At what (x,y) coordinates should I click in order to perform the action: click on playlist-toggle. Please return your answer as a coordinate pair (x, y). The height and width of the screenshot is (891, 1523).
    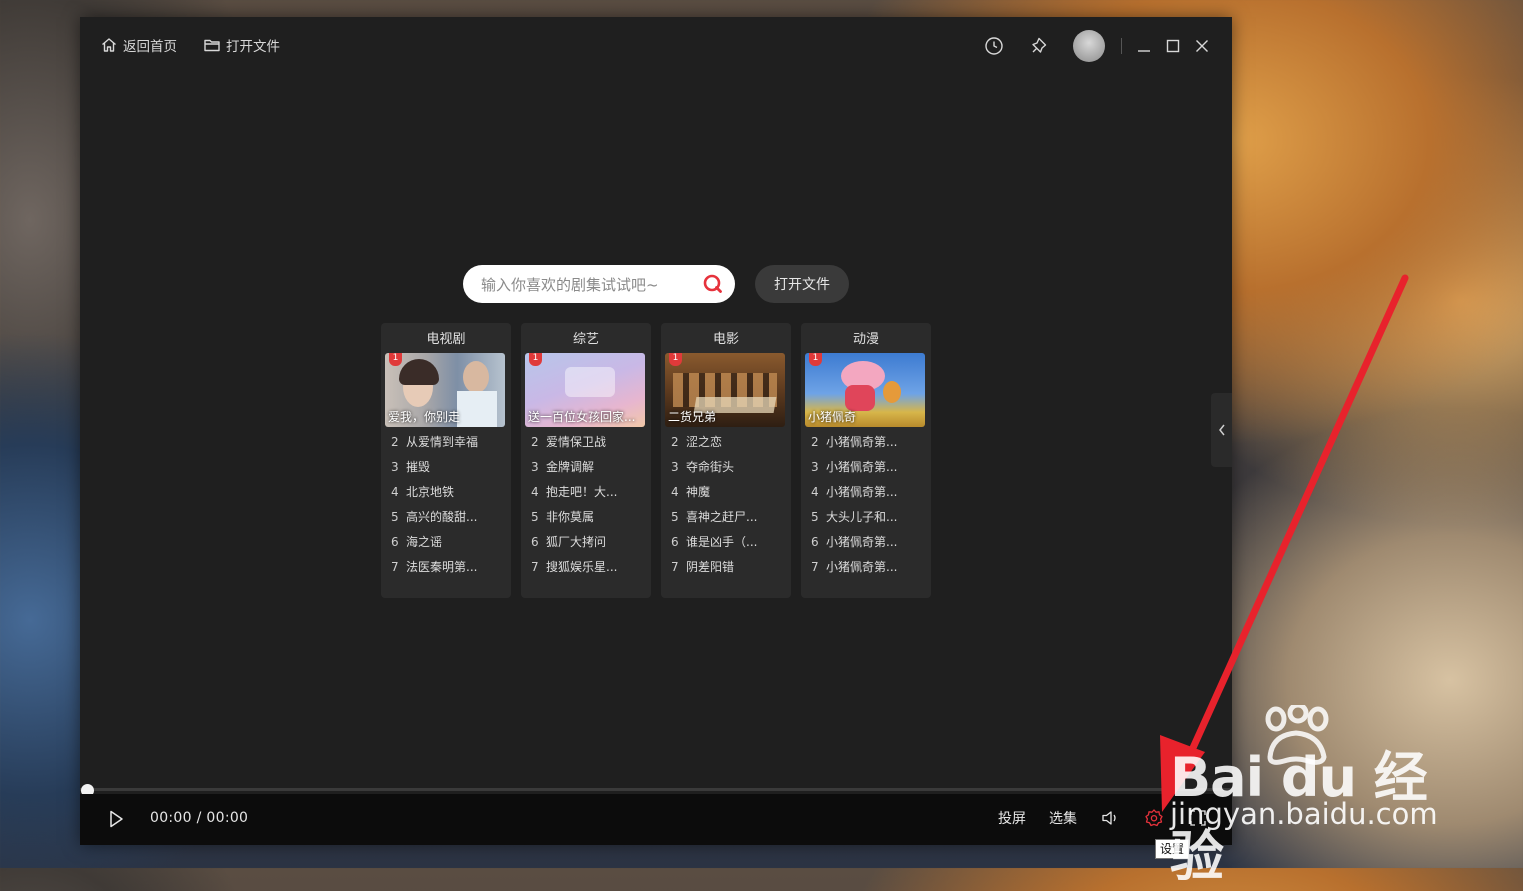
    Looking at the image, I should click on (1221, 430).